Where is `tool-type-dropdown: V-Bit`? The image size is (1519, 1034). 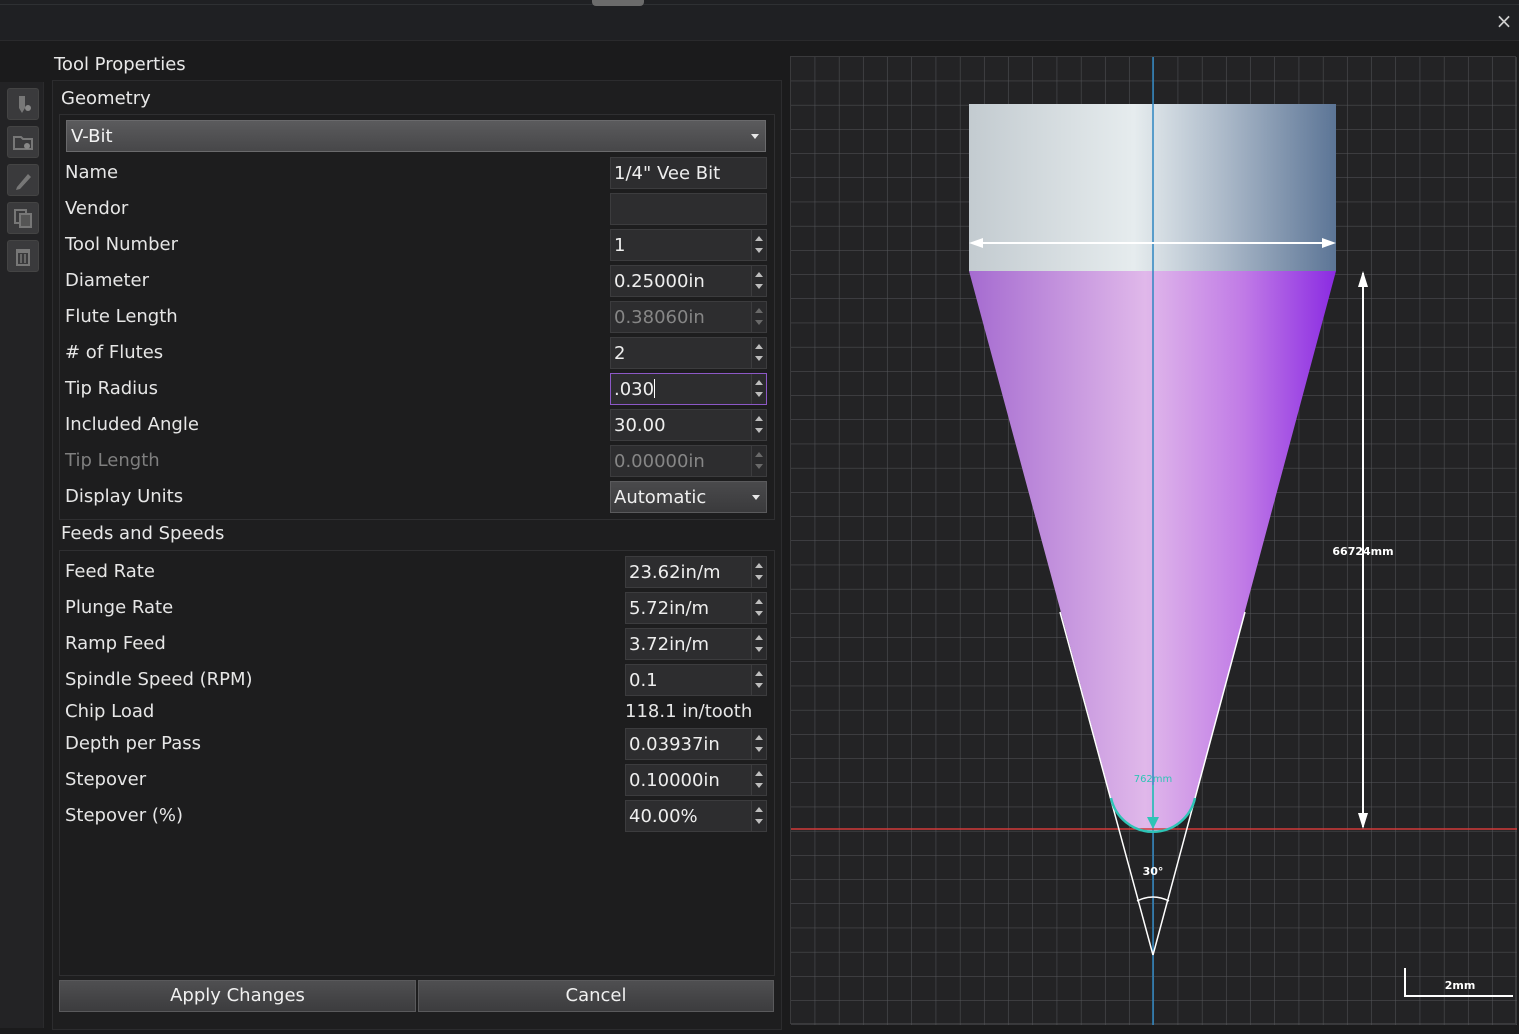
tool-type-dropdown: V-Bit is located at coordinates (416, 136).